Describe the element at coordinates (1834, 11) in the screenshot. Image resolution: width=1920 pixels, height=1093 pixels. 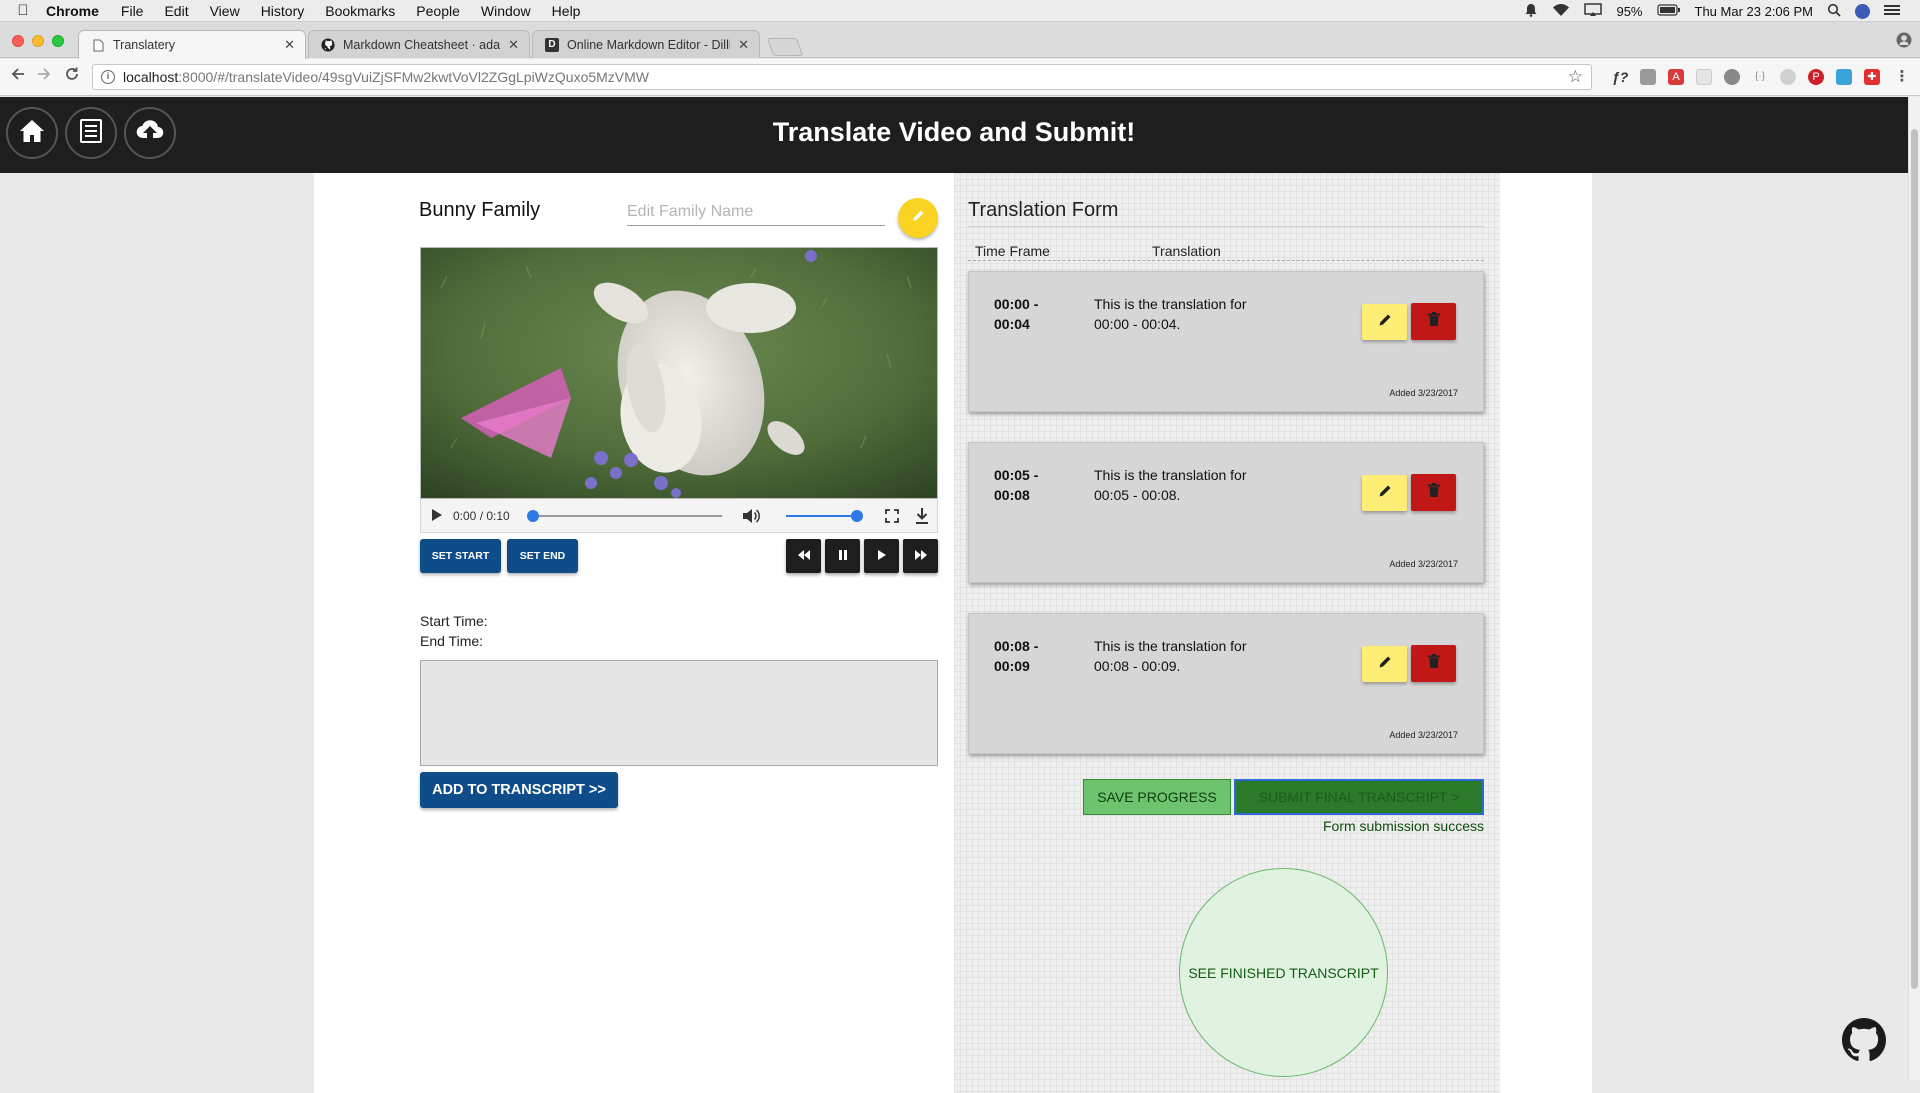
I see `spotlight-search-icon` at that location.